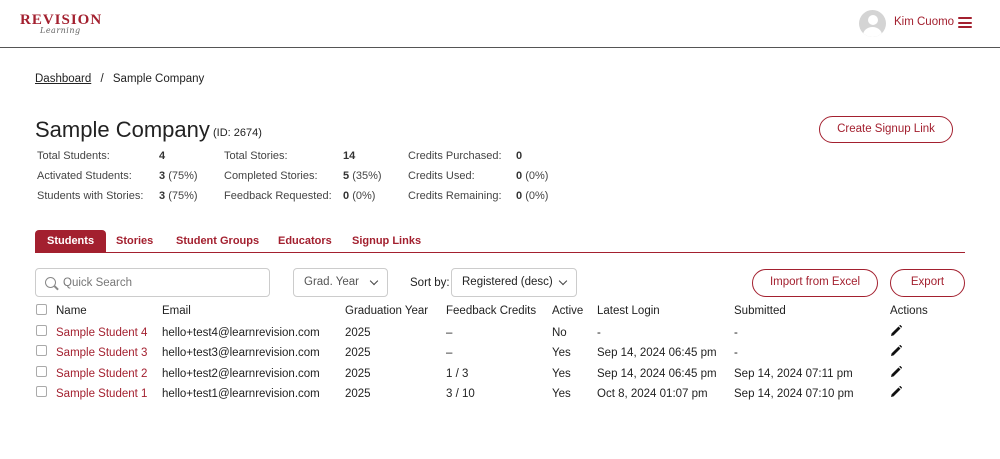  I want to click on stat-credits-used-label: Credits Used:, so click(441, 176).